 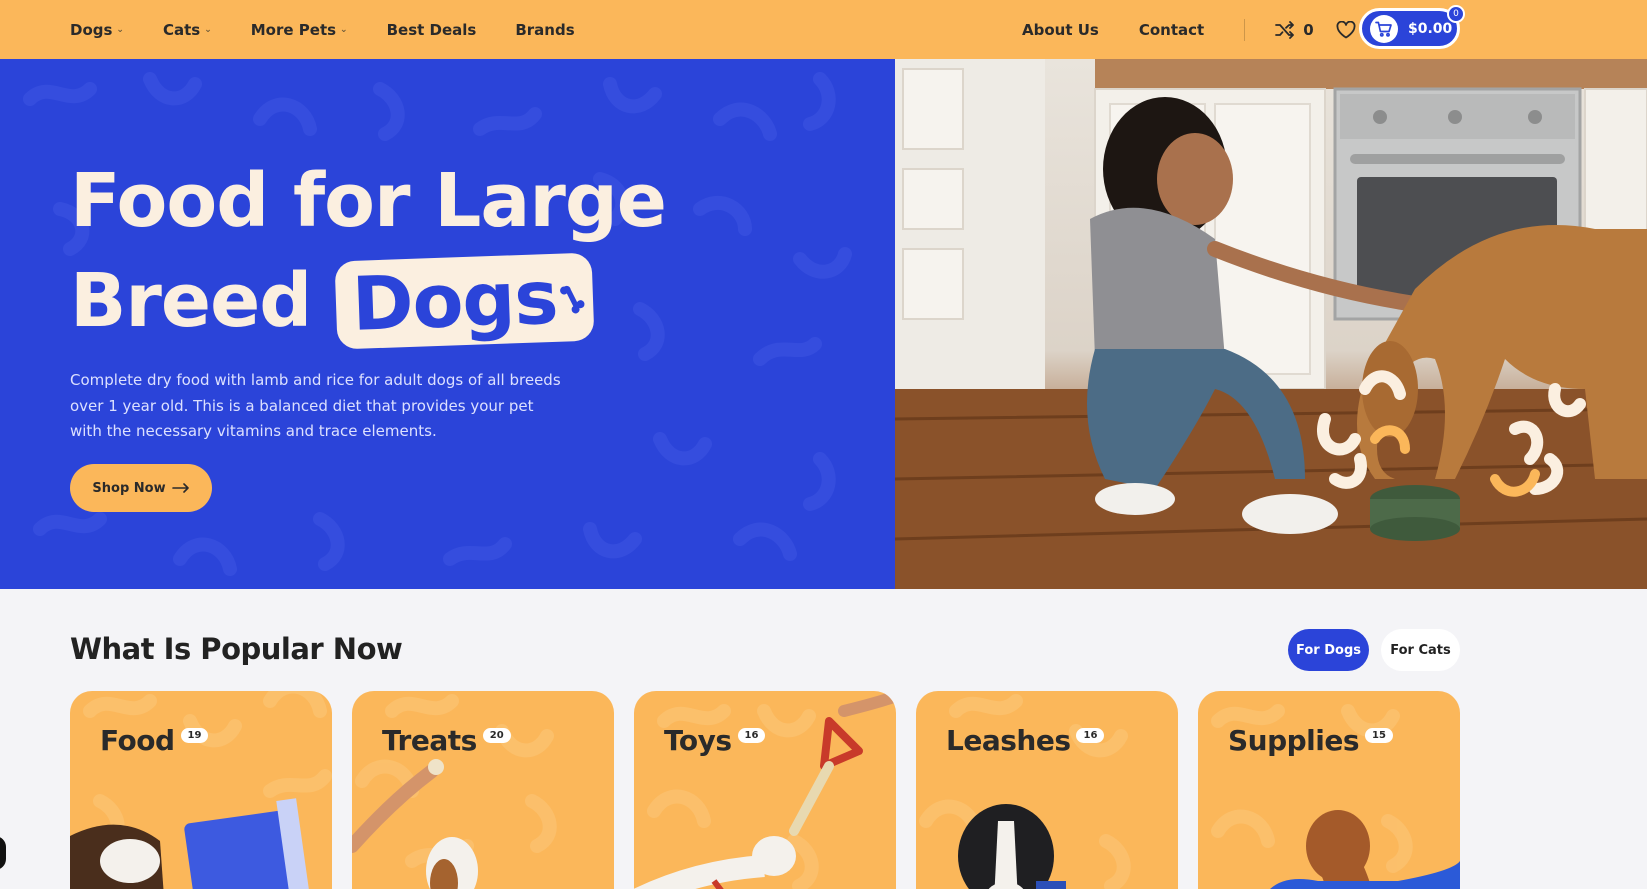 What do you see at coordinates (1308, 29) in the screenshot?
I see `compare-count: 0` at bounding box center [1308, 29].